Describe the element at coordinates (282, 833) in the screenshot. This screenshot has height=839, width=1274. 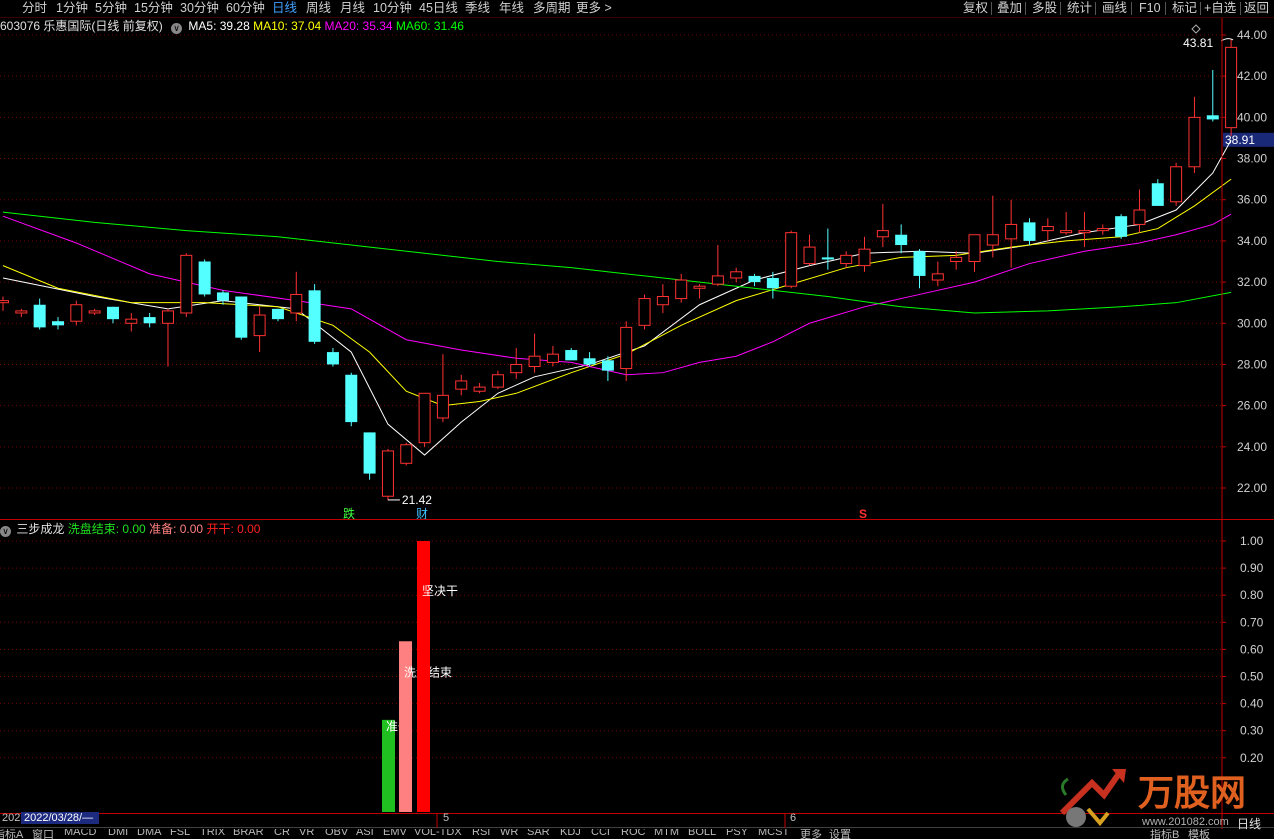
I see `tab-cr: CR` at that location.